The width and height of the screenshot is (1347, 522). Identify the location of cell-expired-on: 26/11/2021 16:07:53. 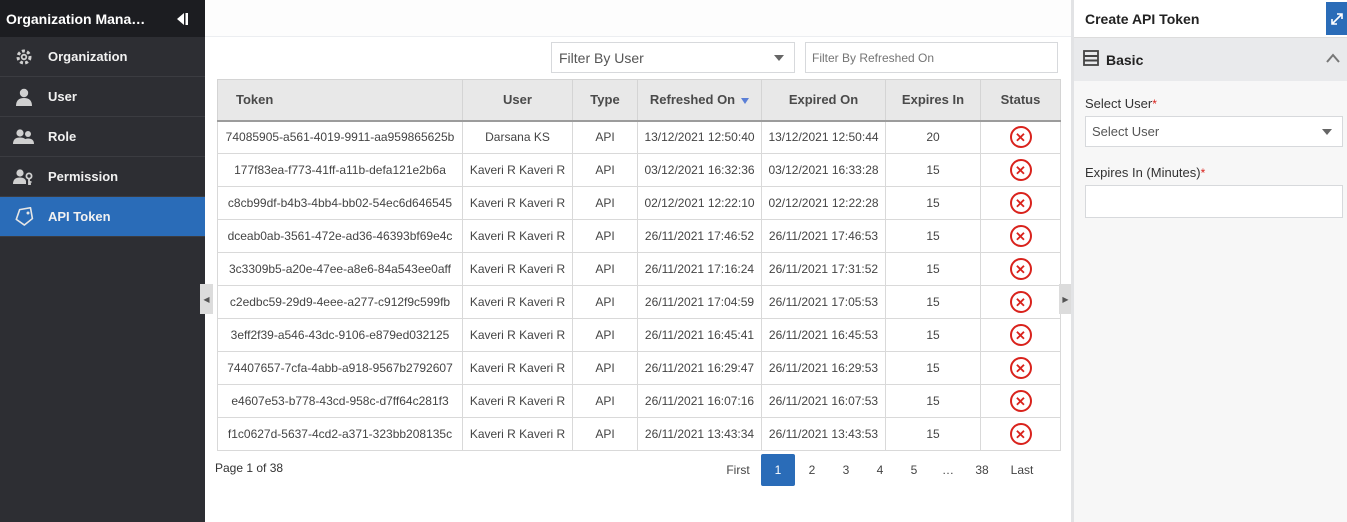
(823, 401).